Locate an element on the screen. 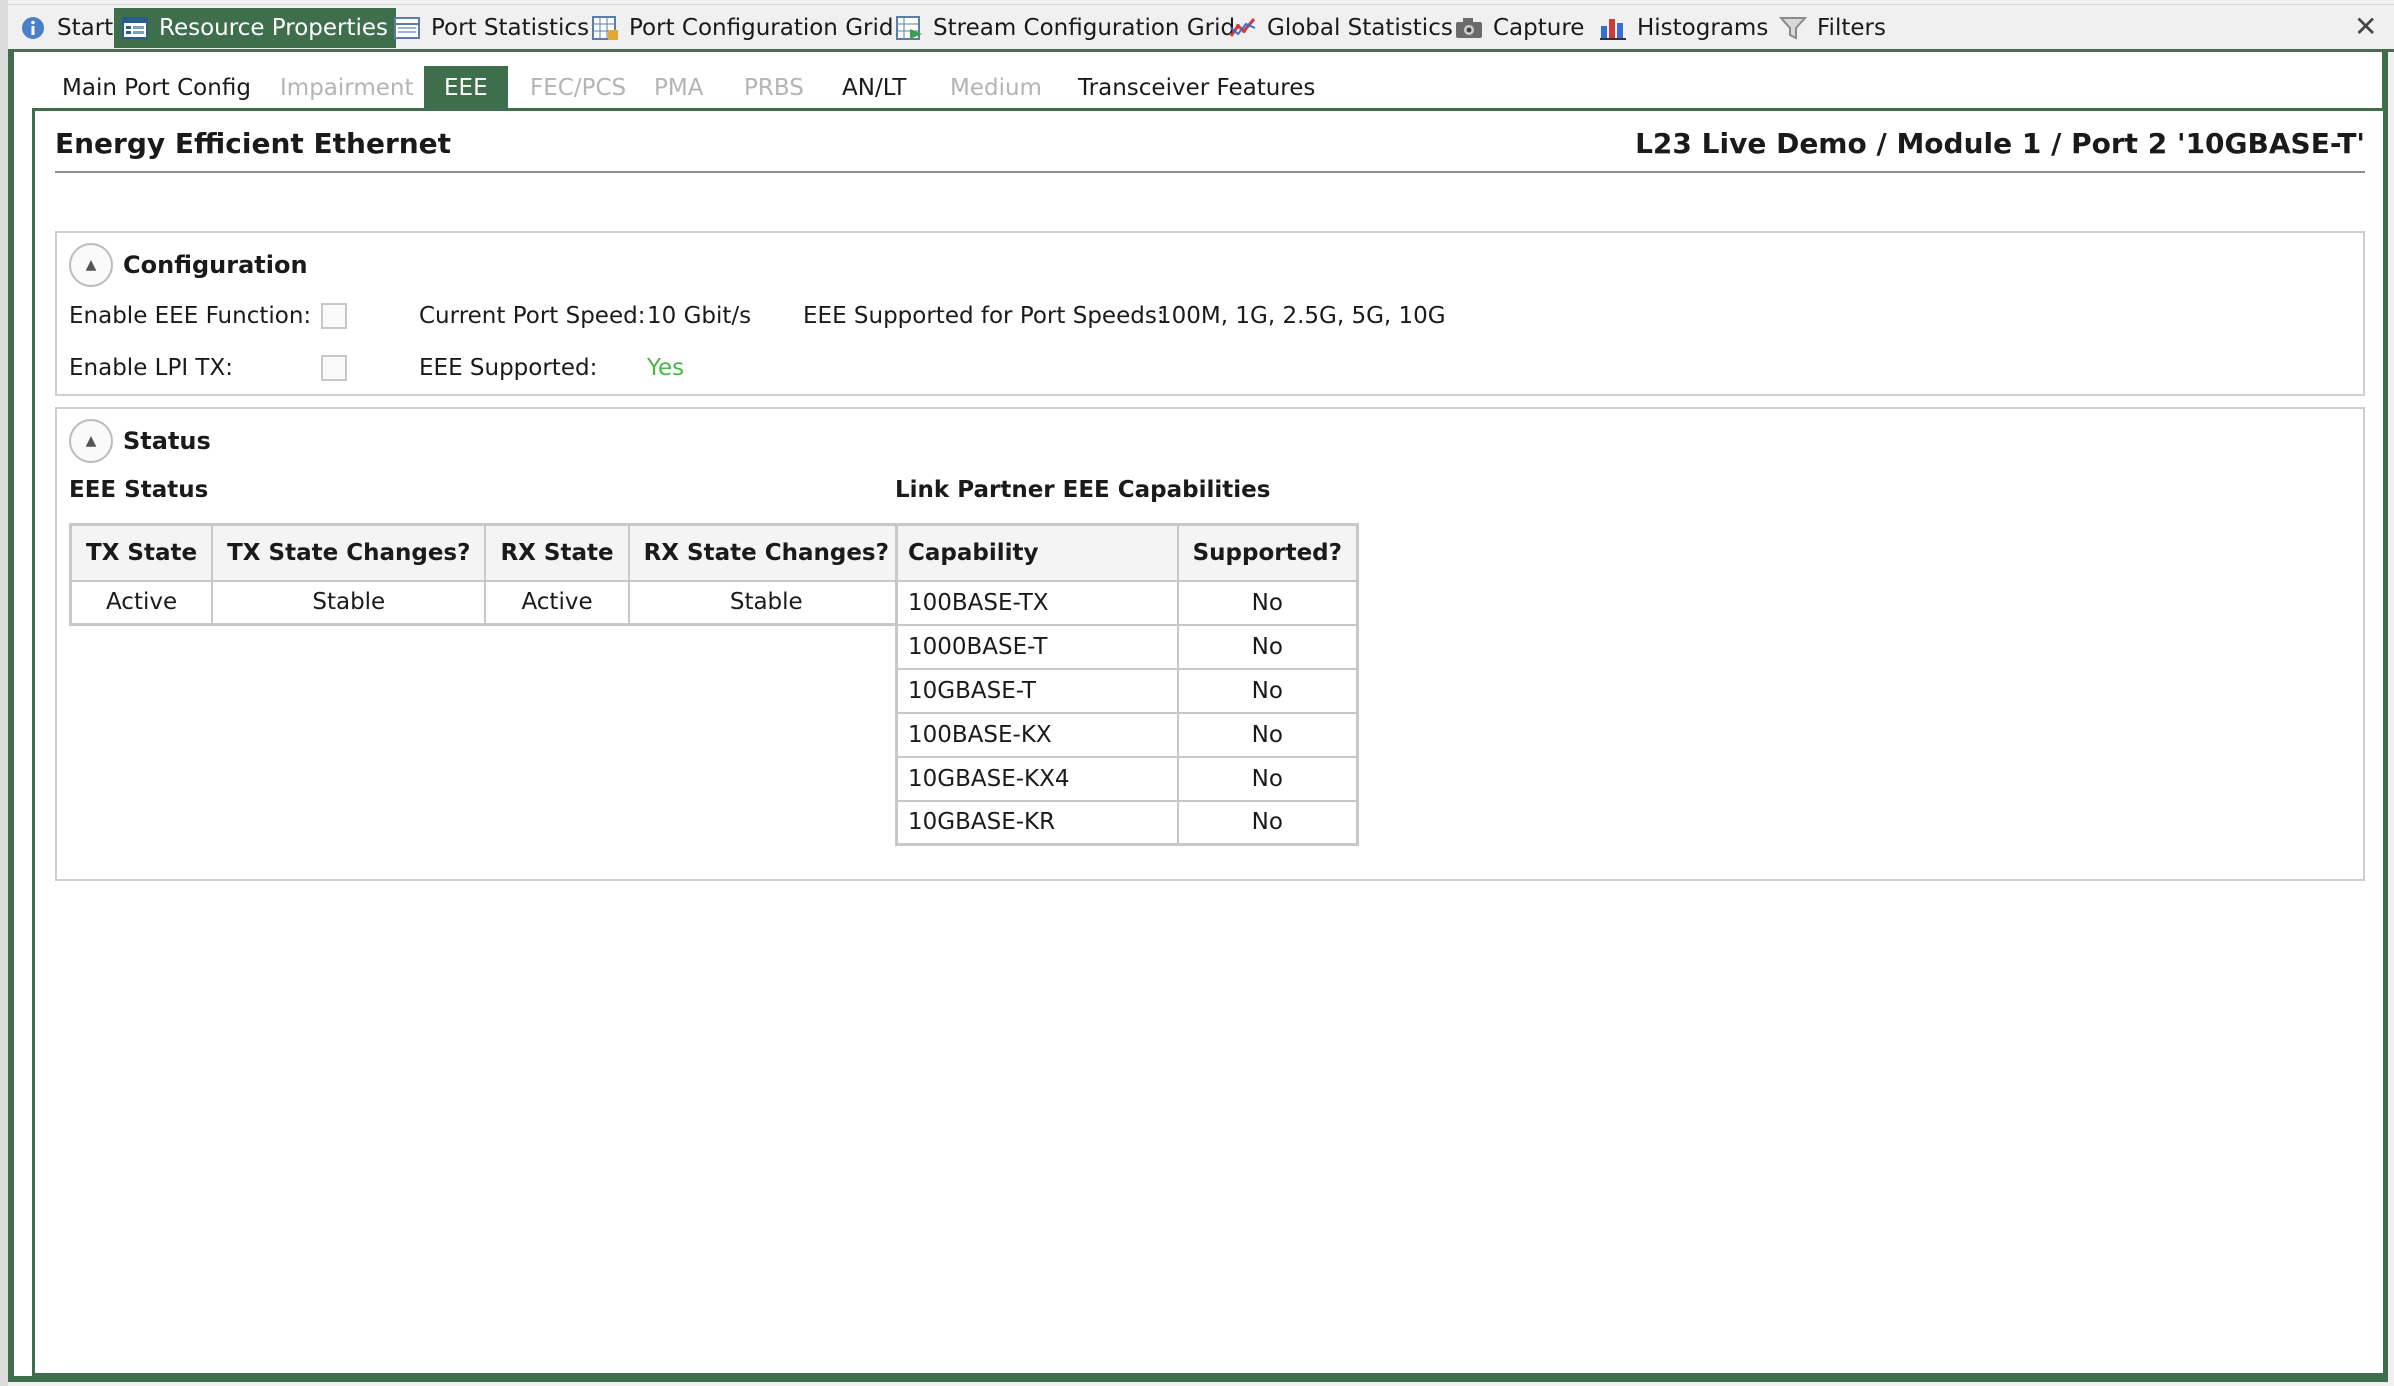 Image resolution: width=2394 pixels, height=1386 pixels. camera-icon is located at coordinates (1469, 28).